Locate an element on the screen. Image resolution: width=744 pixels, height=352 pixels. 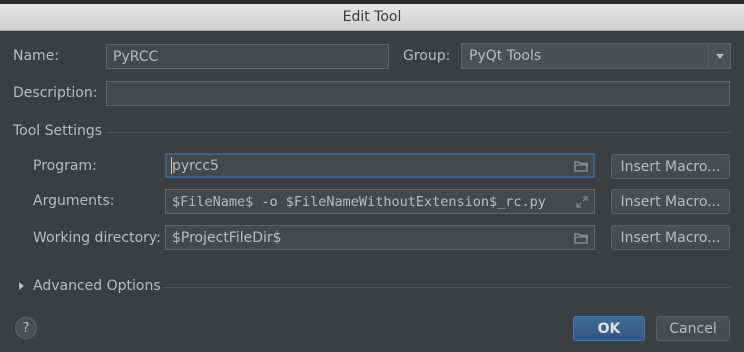
text-caret is located at coordinates (171, 165).